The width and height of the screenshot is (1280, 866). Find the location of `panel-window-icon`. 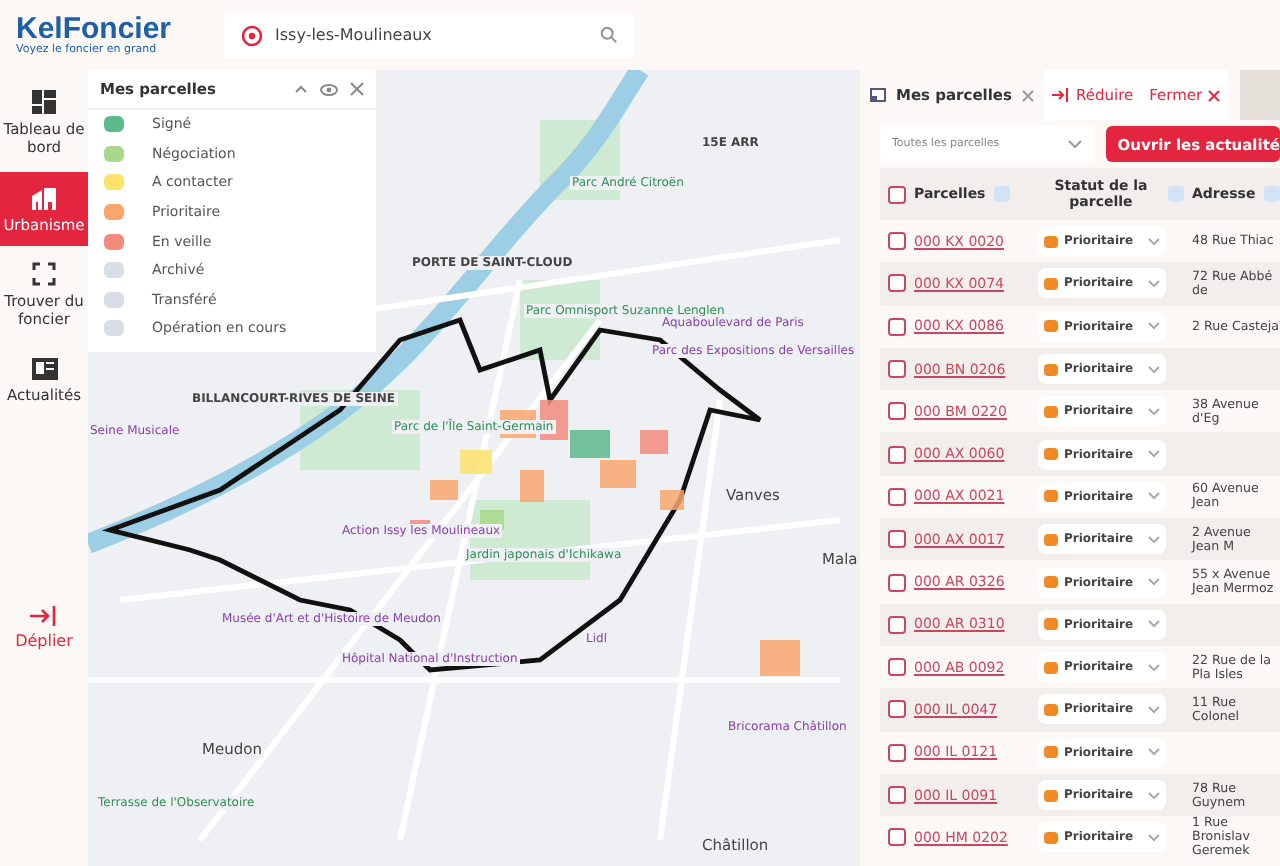

panel-window-icon is located at coordinates (878, 95).